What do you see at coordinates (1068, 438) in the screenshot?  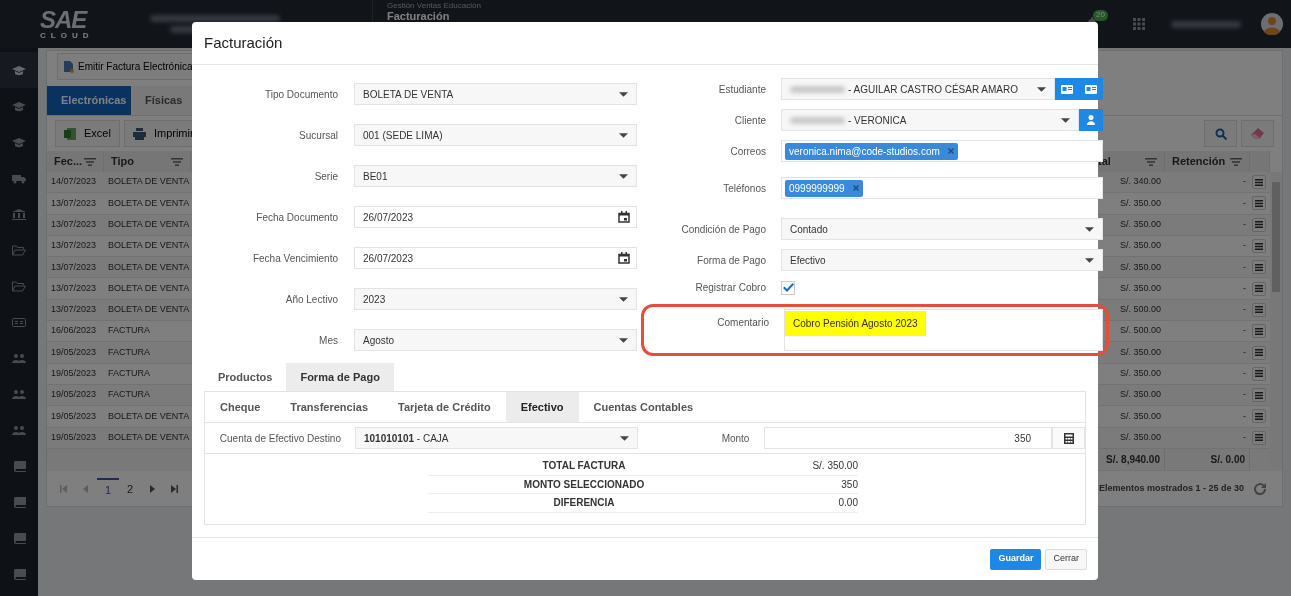 I see `calculator-button` at bounding box center [1068, 438].